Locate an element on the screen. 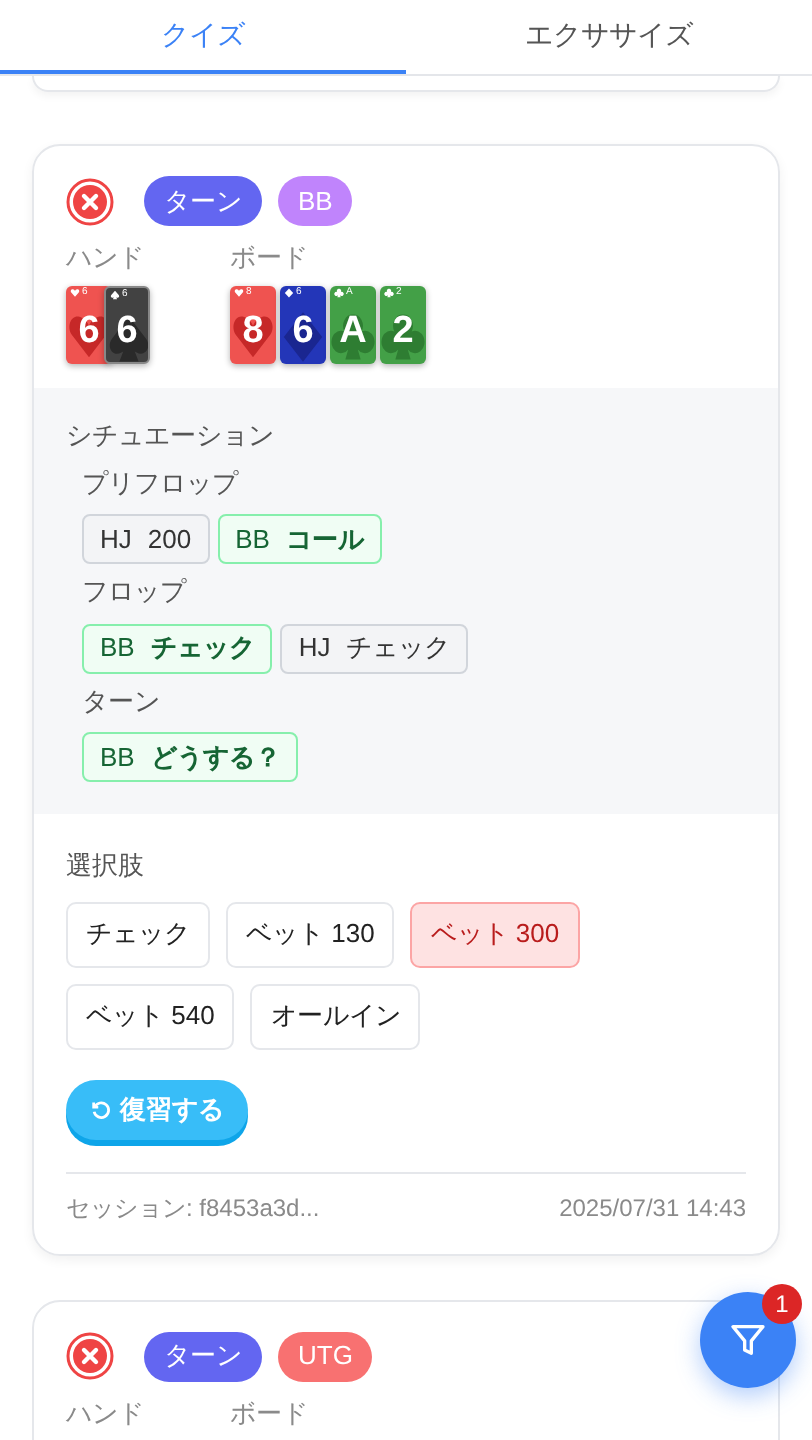  filter-button is located at coordinates (748, 1340).